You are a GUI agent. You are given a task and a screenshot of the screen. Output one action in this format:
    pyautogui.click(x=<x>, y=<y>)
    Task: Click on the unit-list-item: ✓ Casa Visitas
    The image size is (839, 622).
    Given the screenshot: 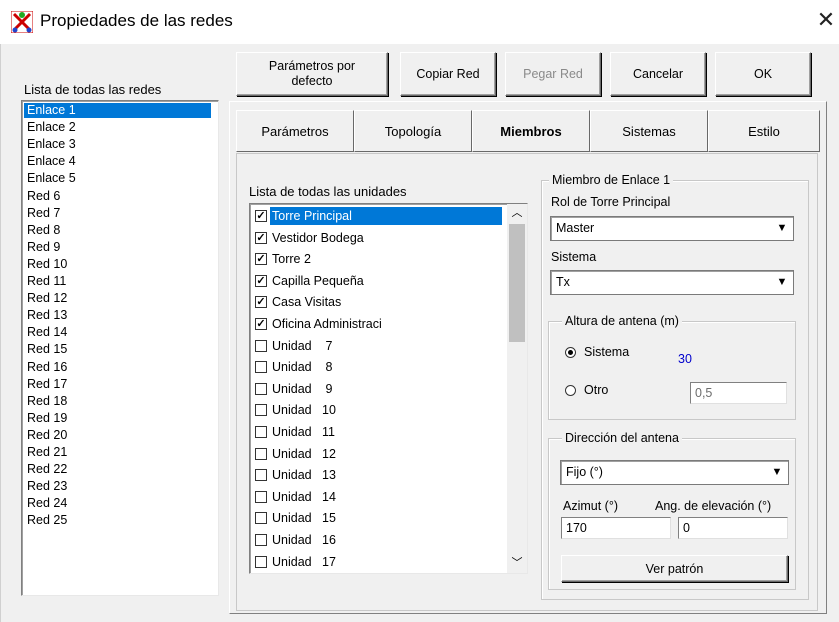 What is the action you would take?
    pyautogui.click(x=298, y=302)
    